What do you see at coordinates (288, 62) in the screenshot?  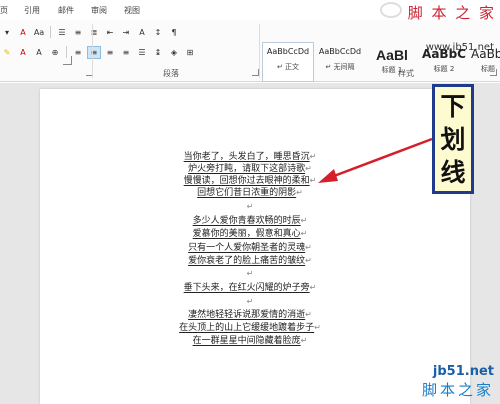 I see `style-normal: AaBbCcDd ↵ 正文` at bounding box center [288, 62].